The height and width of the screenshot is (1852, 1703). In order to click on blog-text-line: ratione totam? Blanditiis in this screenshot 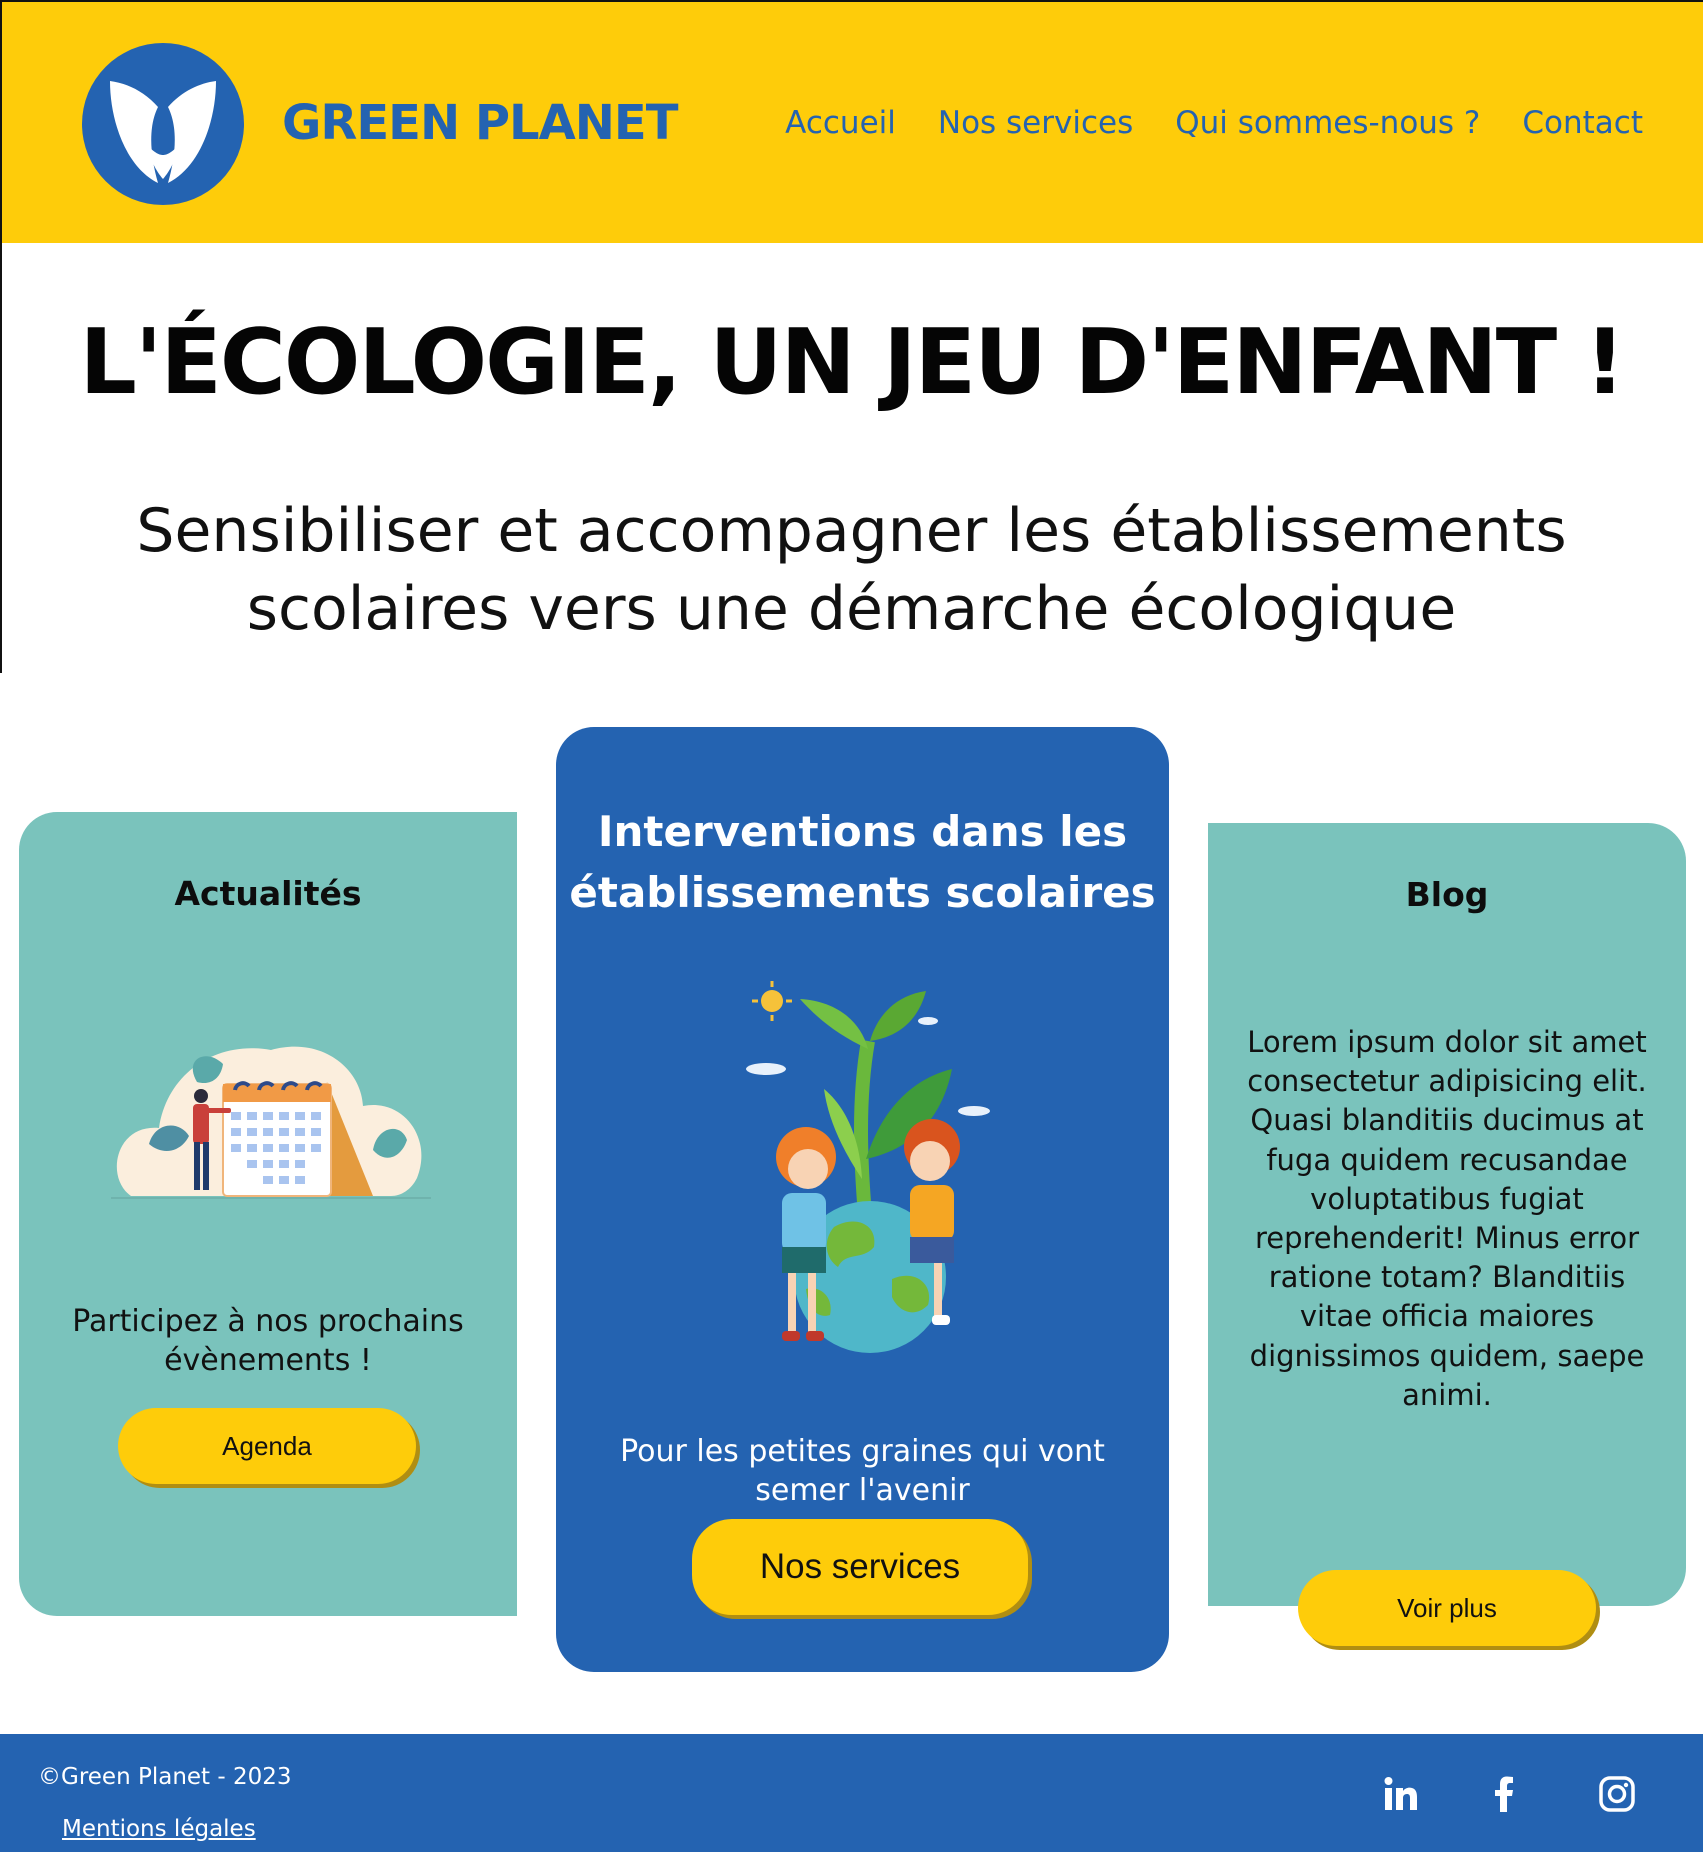, I will do `click(1447, 1277)`.